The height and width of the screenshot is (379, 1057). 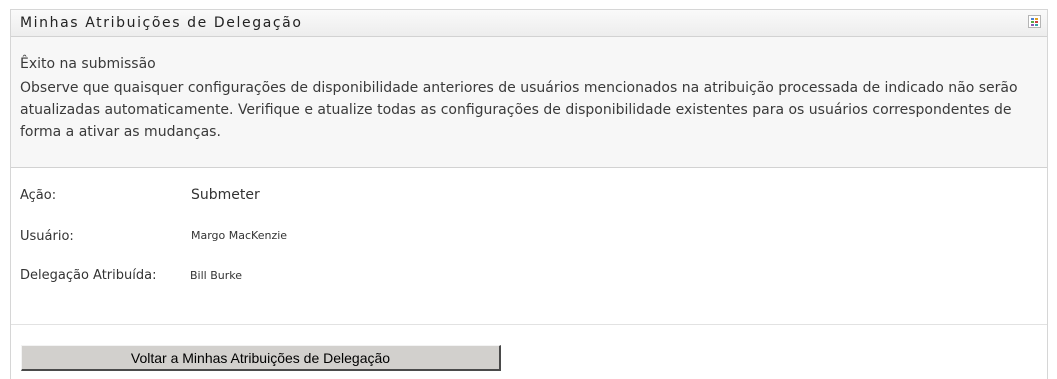 I want to click on panel-title: Minhas Atribuições de Delegação, so click(x=161, y=23).